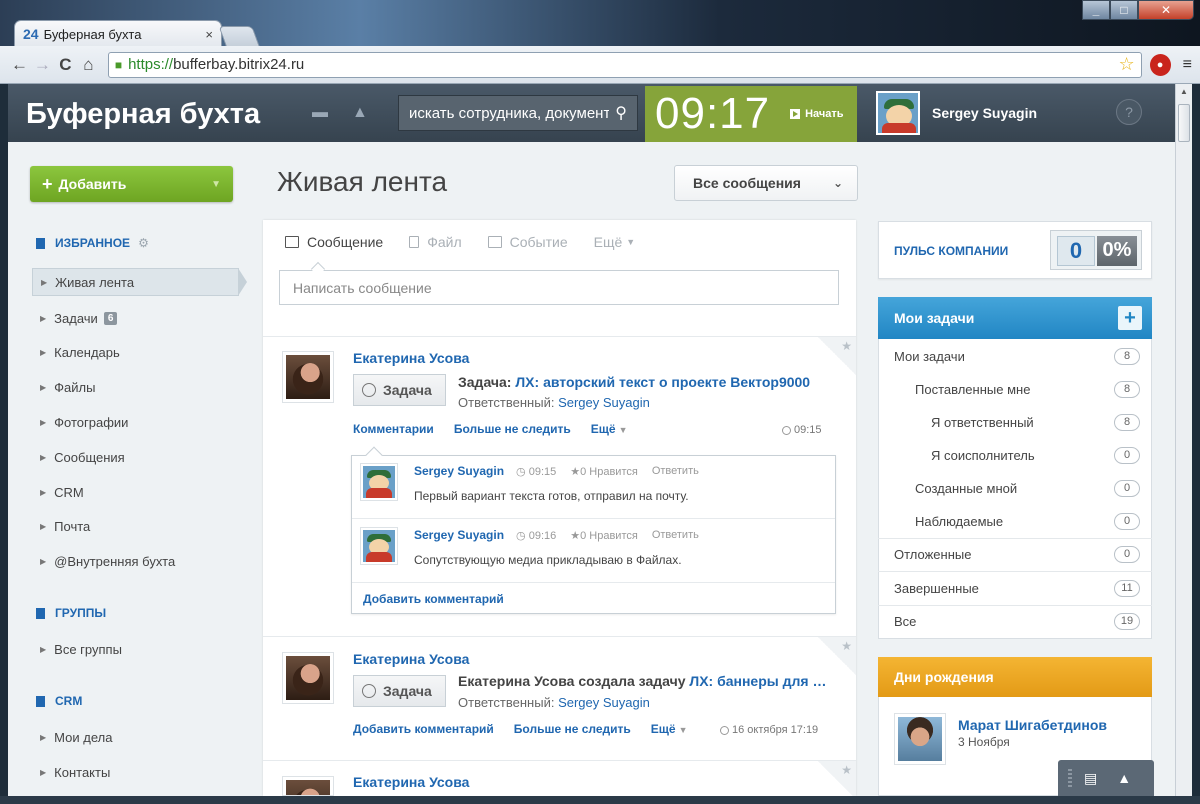 Image resolution: width=1200 pixels, height=804 pixels. Describe the element at coordinates (1015, 318) in the screenshot. I see `my-tasks-title: Мои задачи` at that location.